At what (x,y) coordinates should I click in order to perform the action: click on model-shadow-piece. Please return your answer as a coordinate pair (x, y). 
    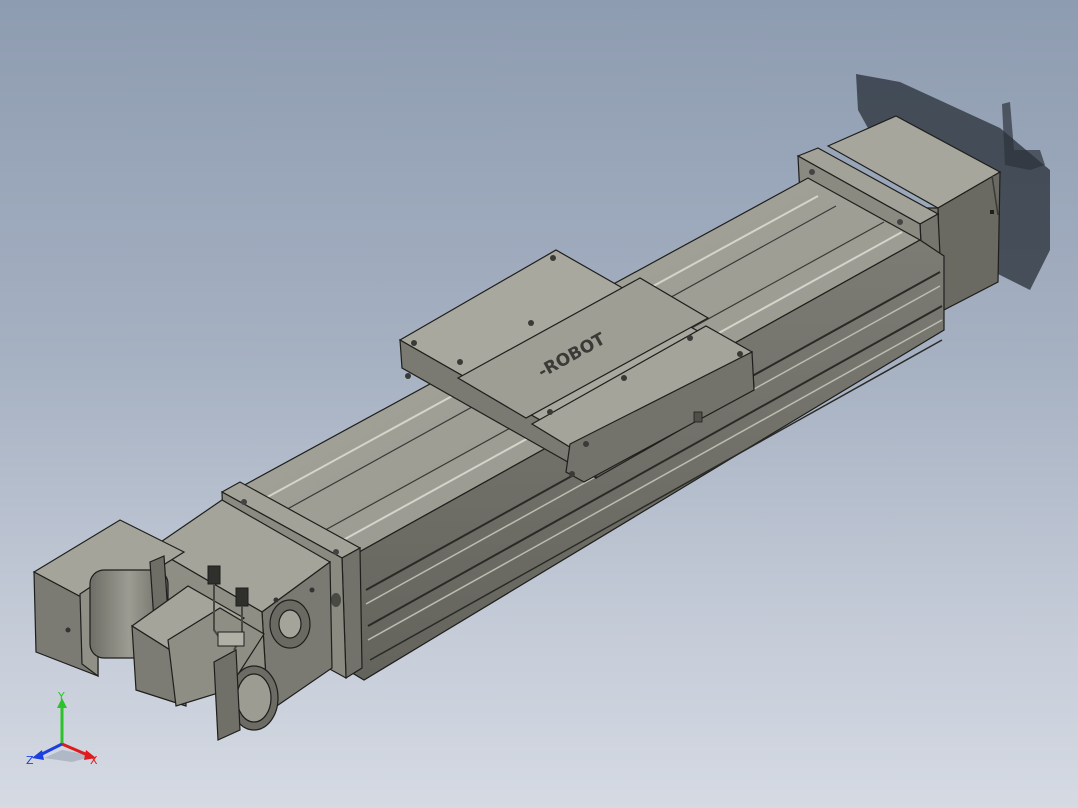
    Looking at the image, I should click on (1023, 136).